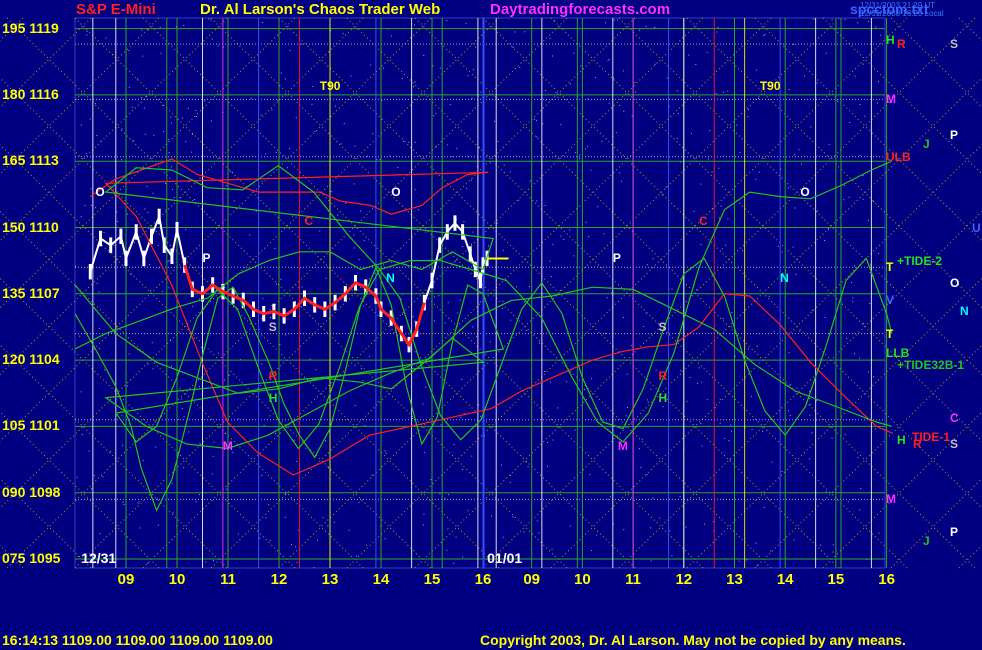 The height and width of the screenshot is (650, 982). What do you see at coordinates (684, 579) in the screenshot?
I see `x-tick-label: 12` at bounding box center [684, 579].